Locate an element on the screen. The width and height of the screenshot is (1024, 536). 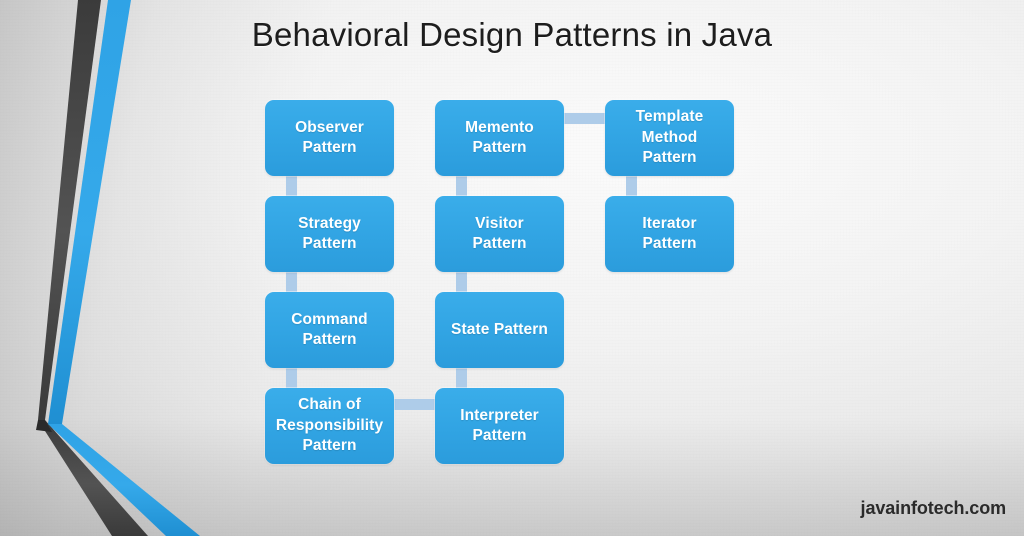
pattern-node-label: Interpreter Pattern is located at coordinates (499, 425).